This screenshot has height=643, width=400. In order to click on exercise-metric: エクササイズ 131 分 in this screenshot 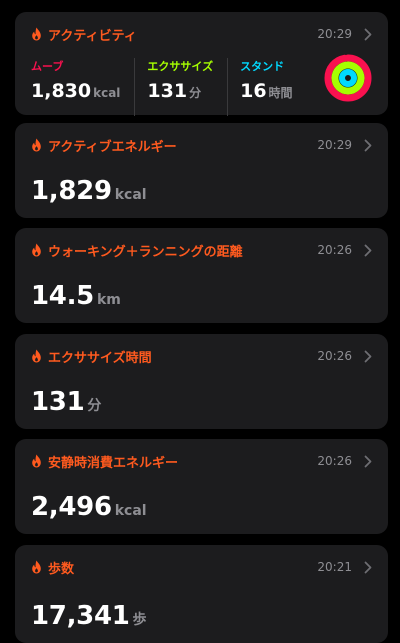, I will do `click(180, 87)`.